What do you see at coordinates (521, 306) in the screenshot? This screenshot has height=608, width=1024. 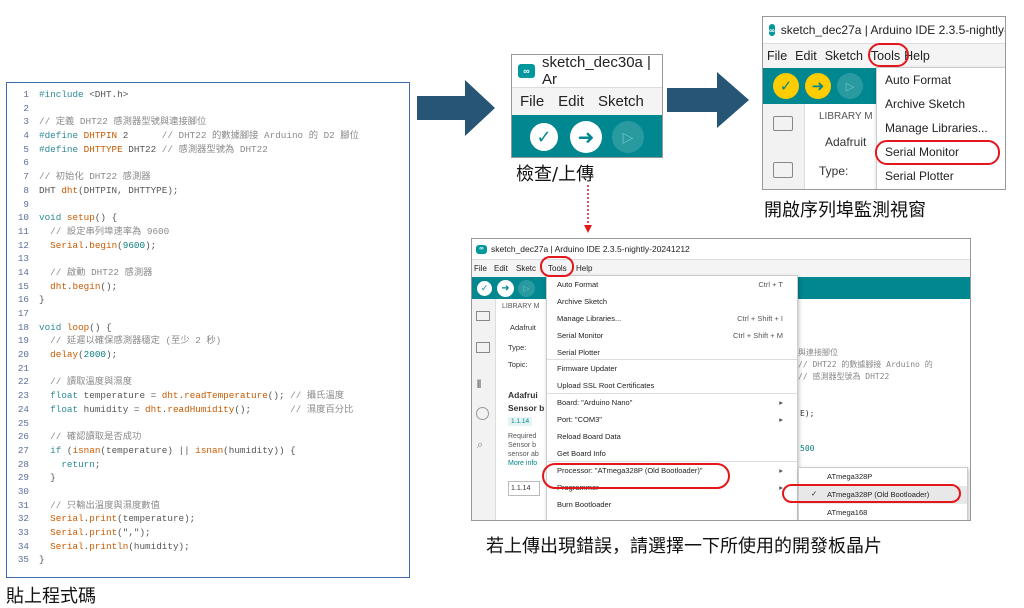 I see `library-label: LIBRARY M` at bounding box center [521, 306].